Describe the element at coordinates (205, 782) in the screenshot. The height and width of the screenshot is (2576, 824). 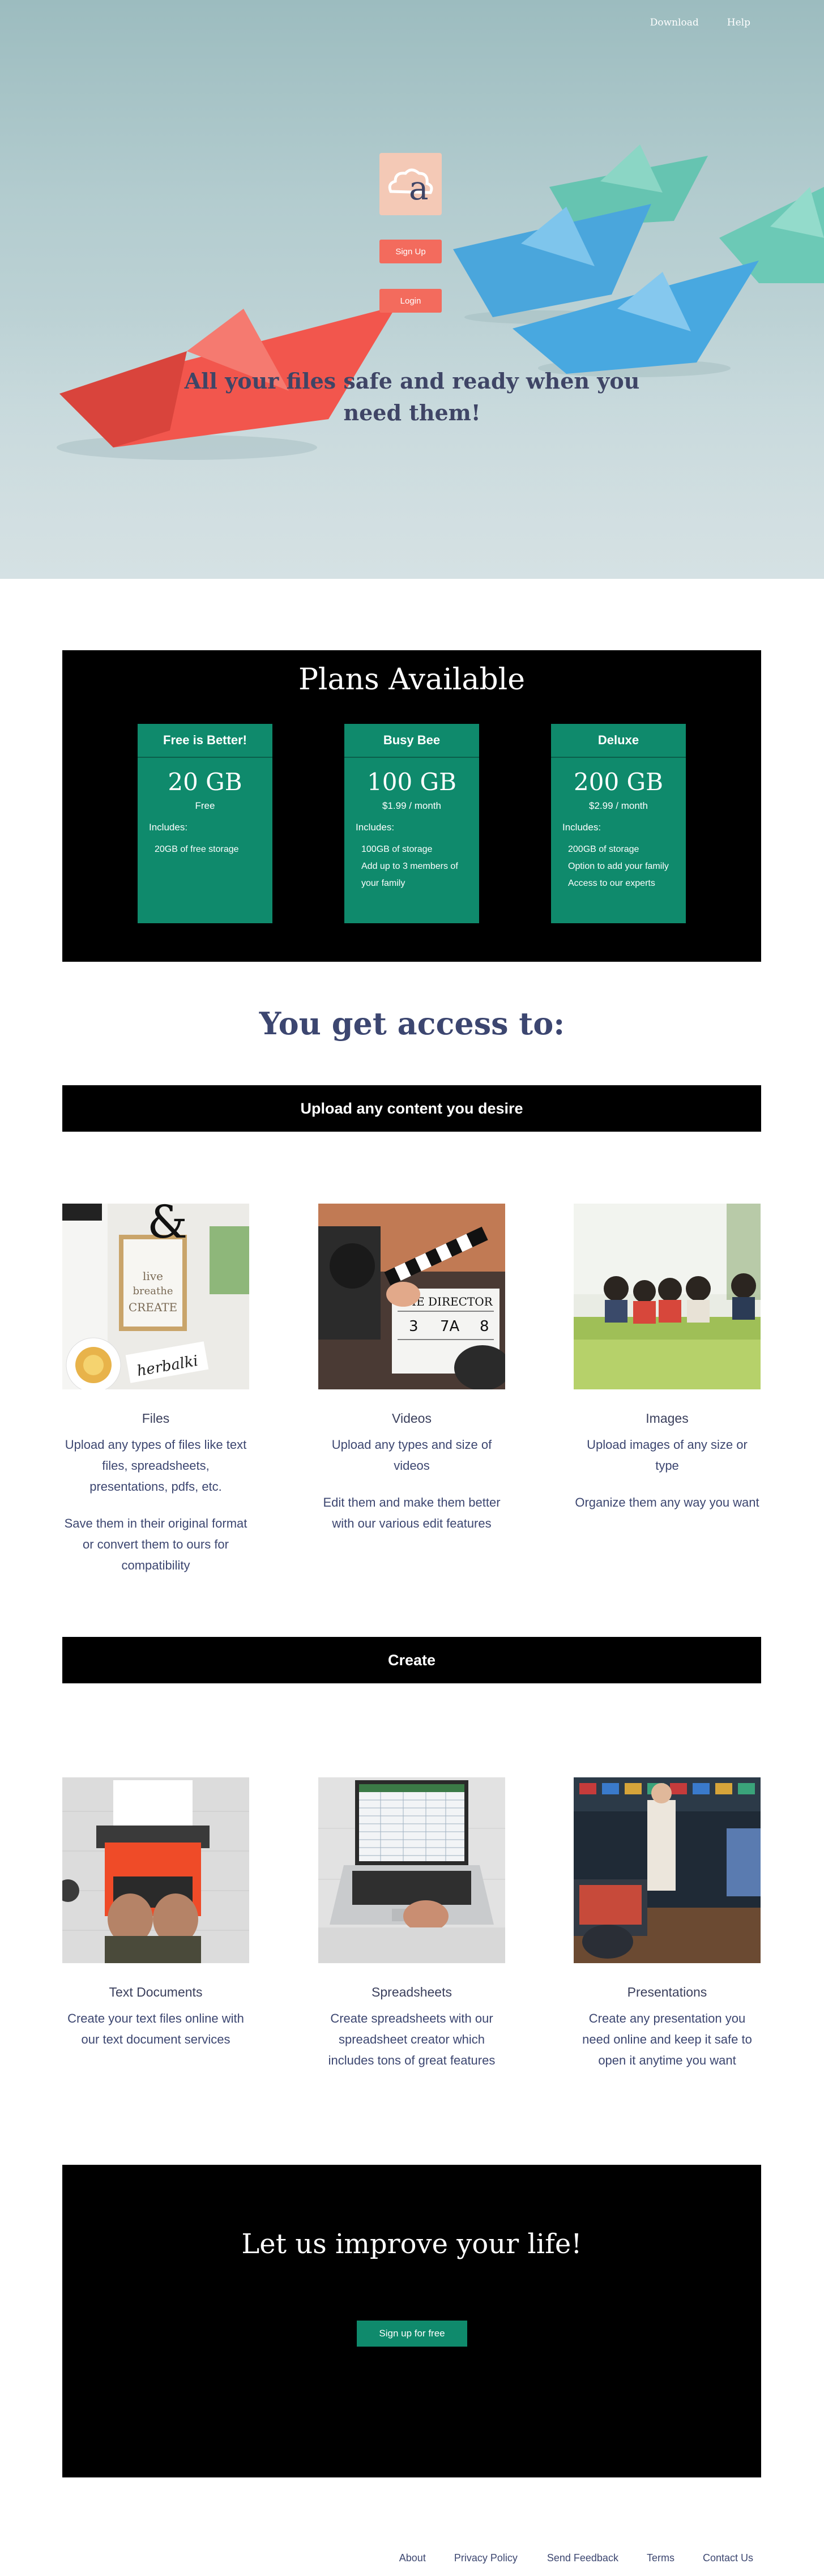
I see `plan-size: 20 GB` at that location.